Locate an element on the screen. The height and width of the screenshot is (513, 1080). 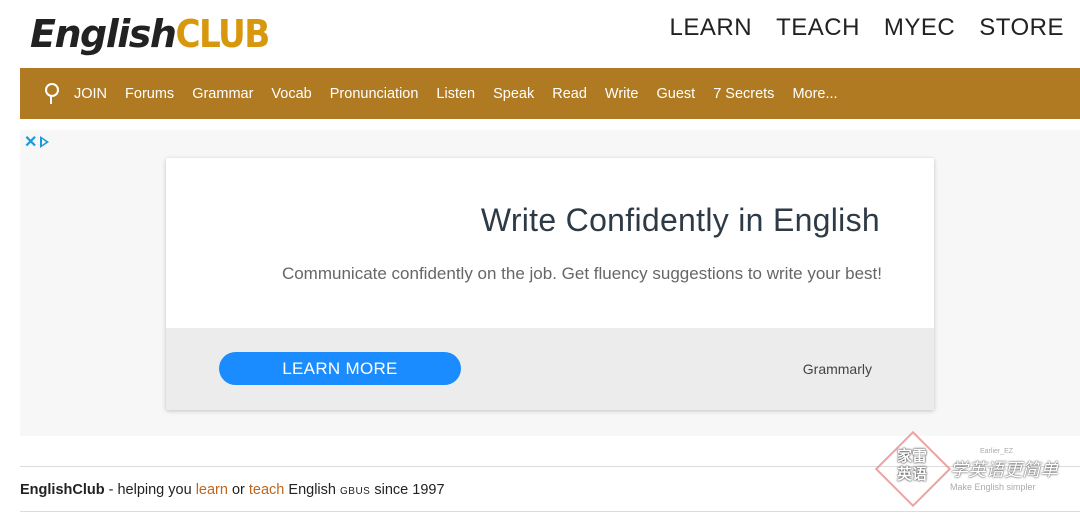
nav-pronunciation: Pronunciation is located at coordinates (374, 94).